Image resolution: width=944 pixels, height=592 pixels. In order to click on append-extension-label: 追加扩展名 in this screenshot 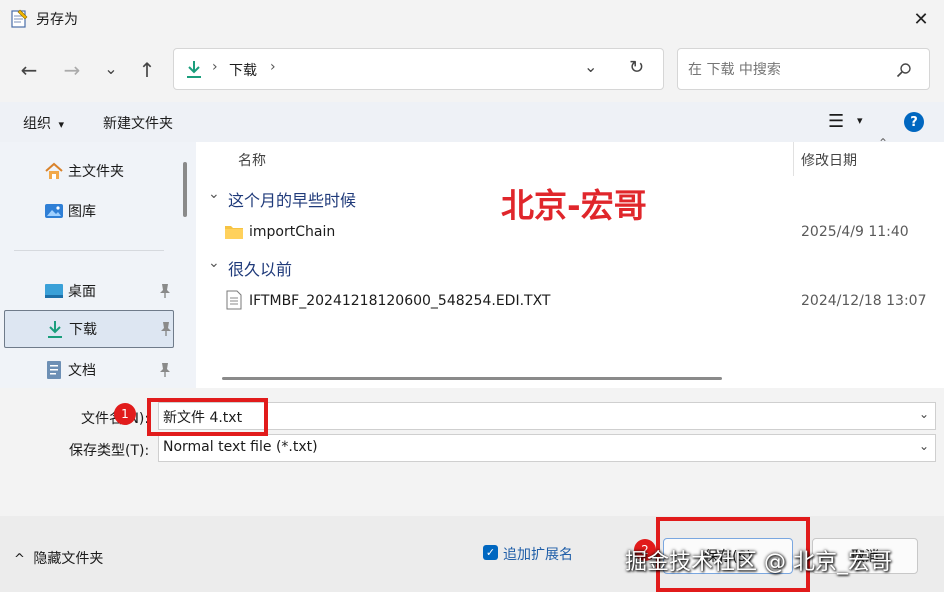, I will do `click(538, 554)`.